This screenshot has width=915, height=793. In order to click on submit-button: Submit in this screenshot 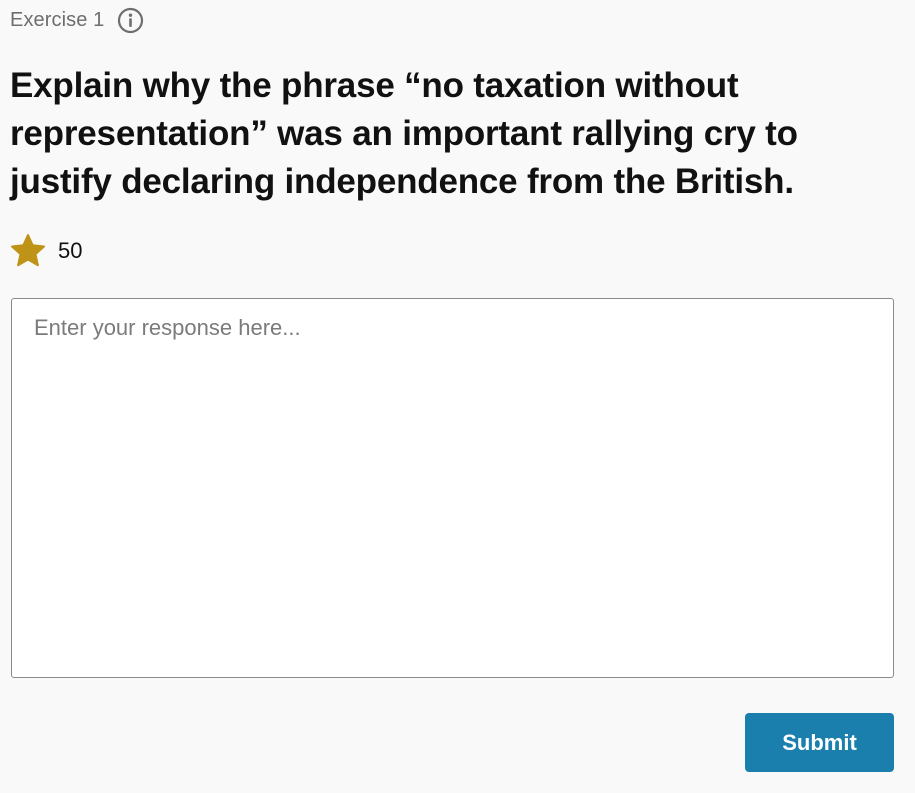, I will do `click(819, 742)`.